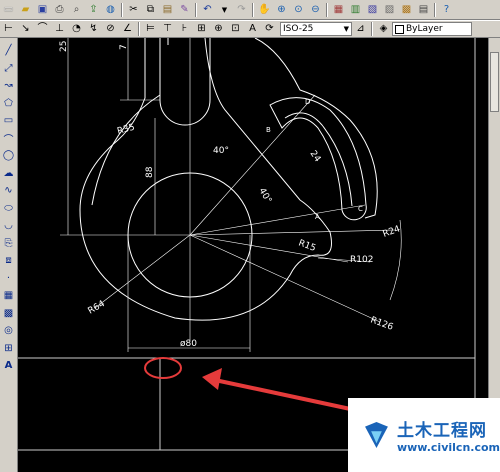 This screenshot has width=500, height=472. I want to click on dimension-edit-icon: ⊡, so click(236, 29).